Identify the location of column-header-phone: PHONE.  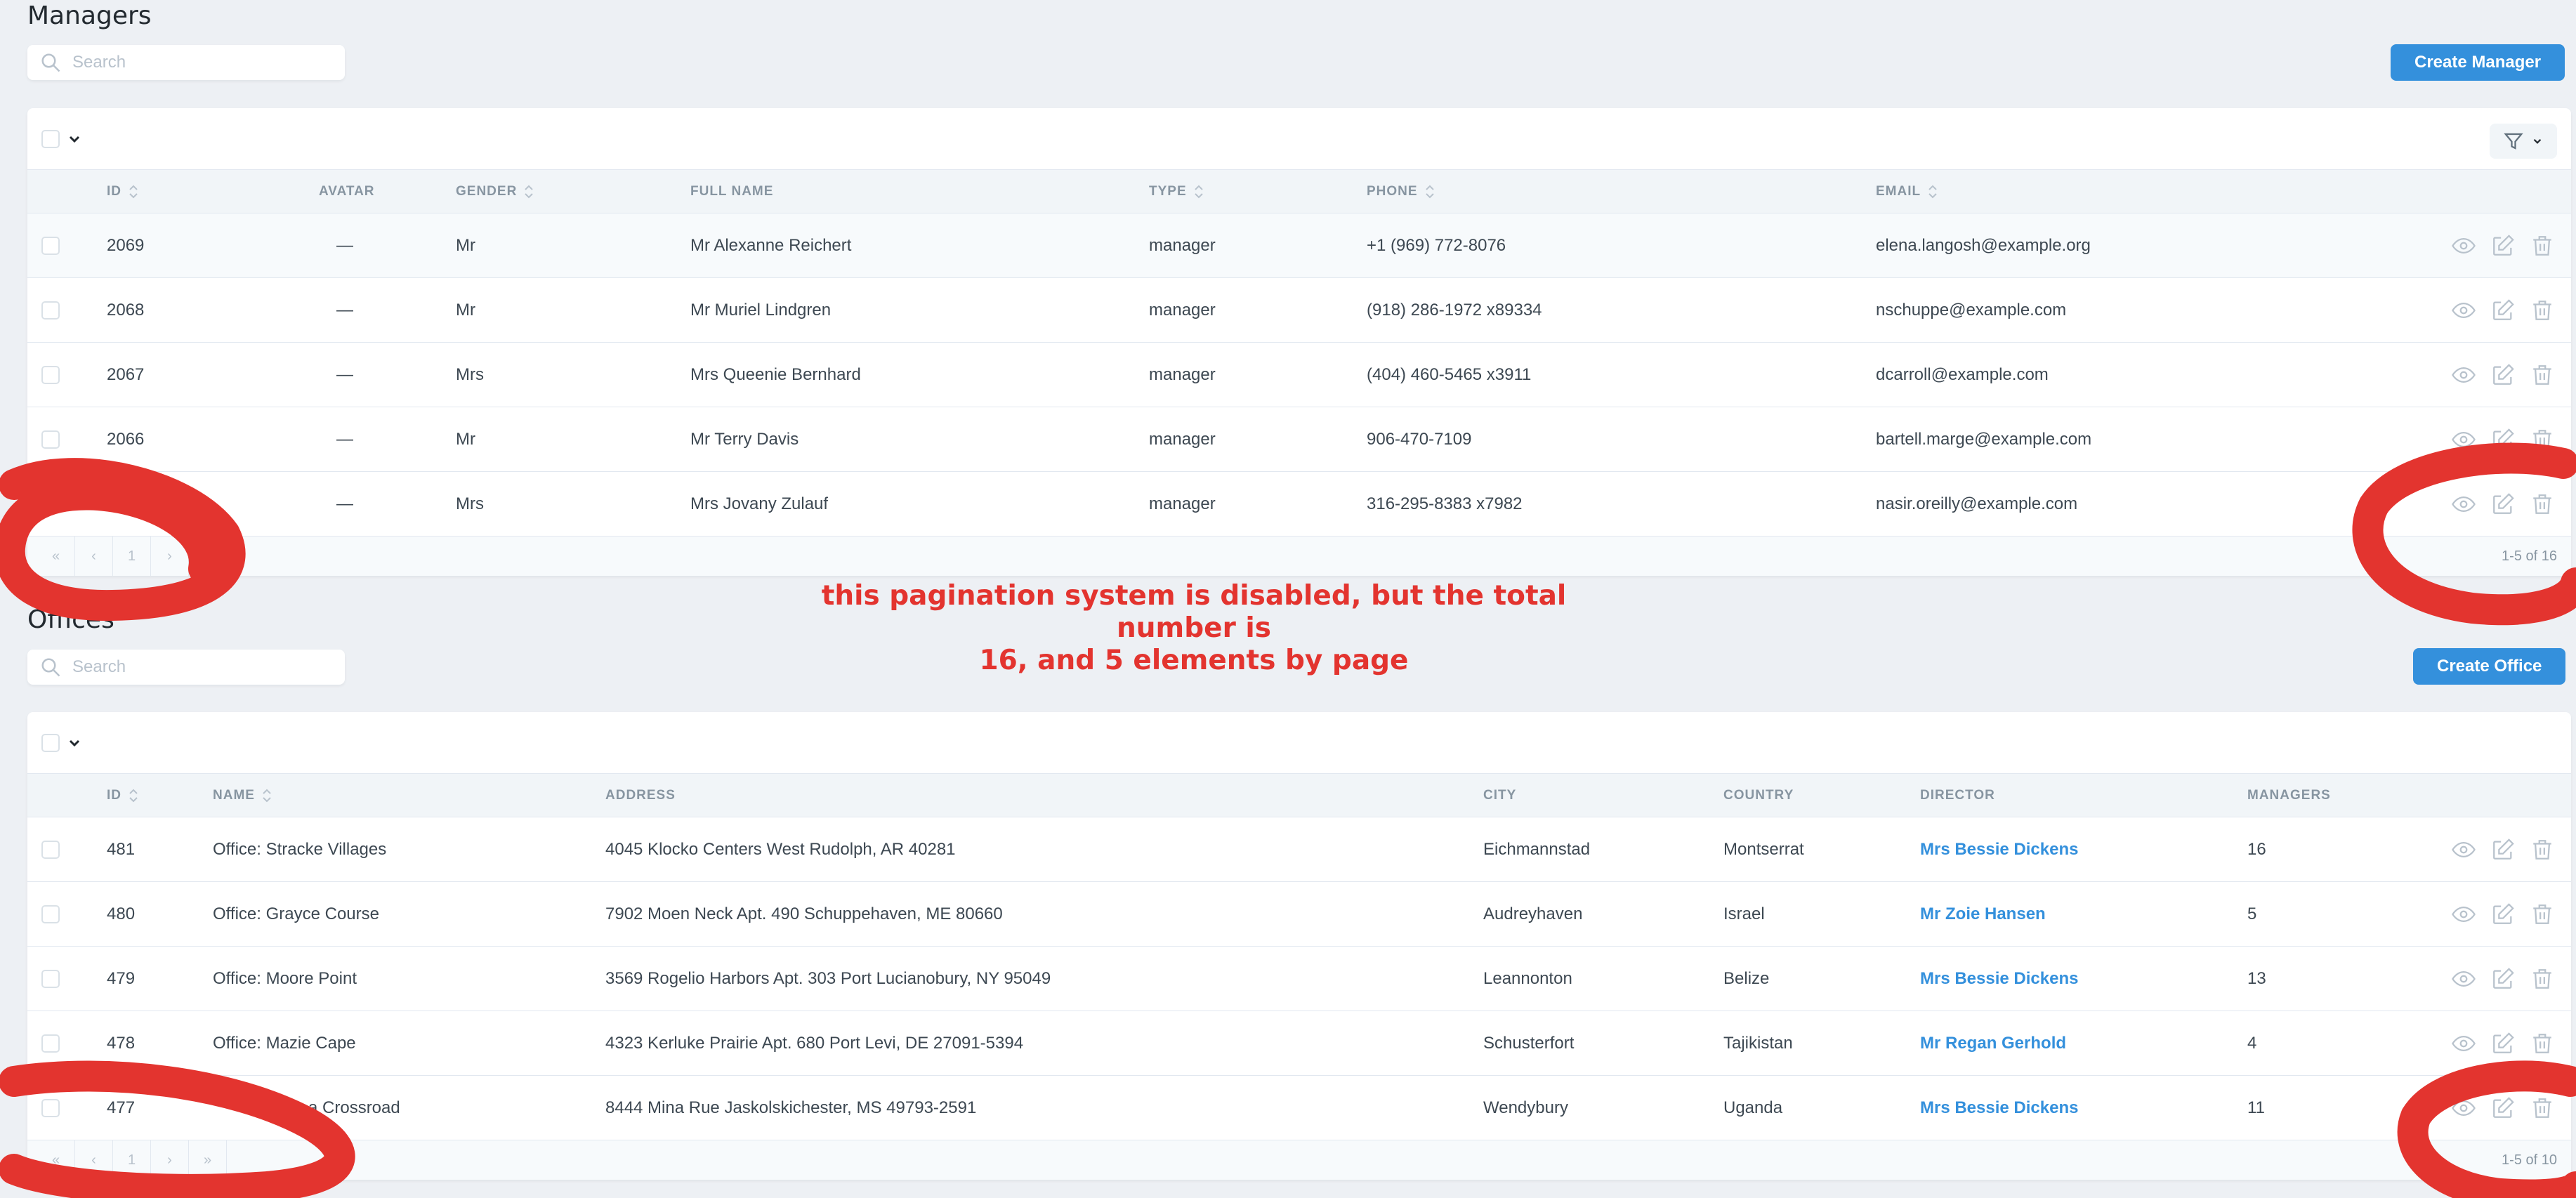
(1401, 192).